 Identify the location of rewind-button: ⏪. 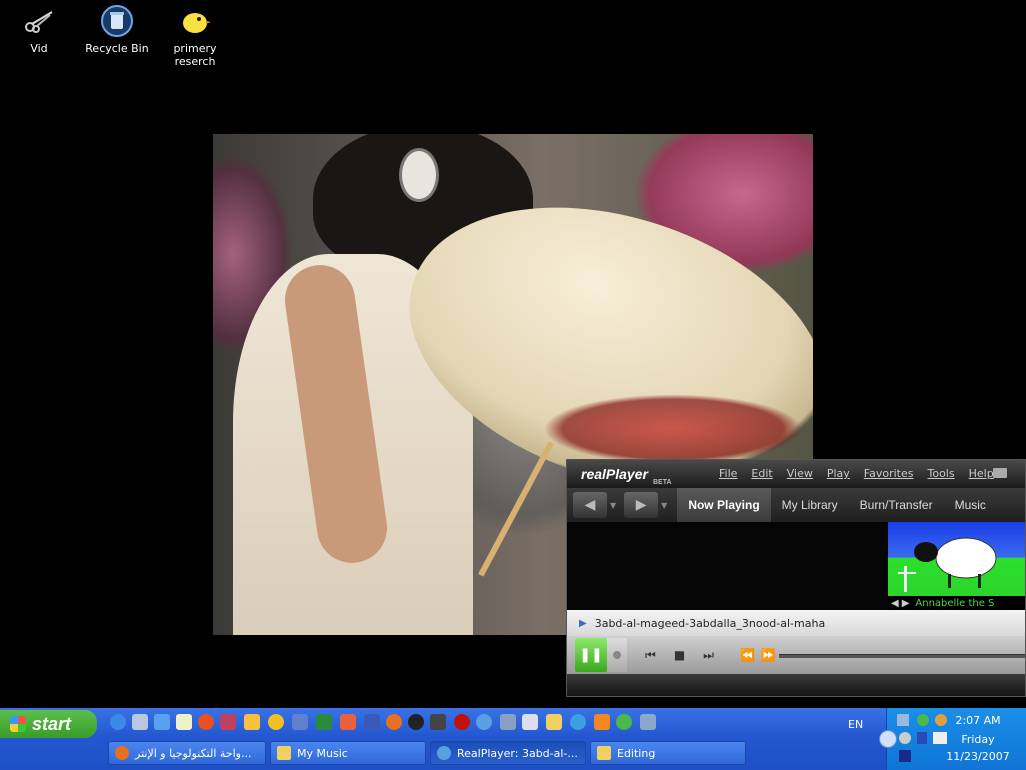
(747, 655).